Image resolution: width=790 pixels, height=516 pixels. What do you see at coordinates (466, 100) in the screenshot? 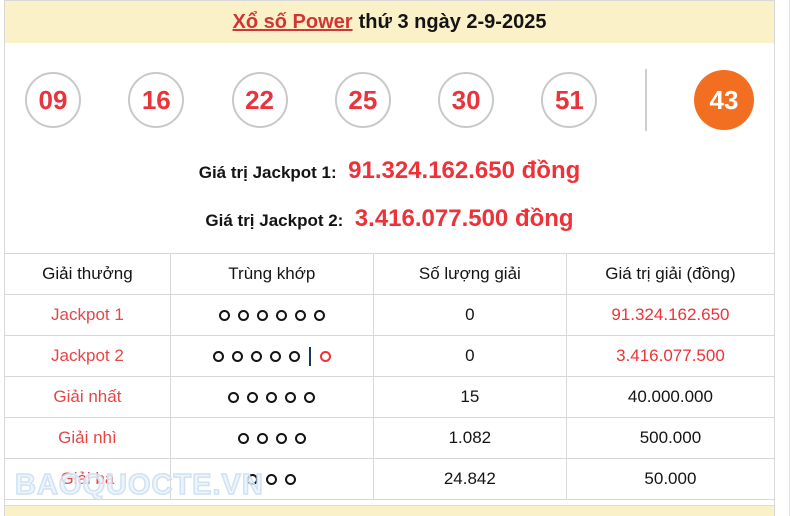
I see `main-ball: 30` at bounding box center [466, 100].